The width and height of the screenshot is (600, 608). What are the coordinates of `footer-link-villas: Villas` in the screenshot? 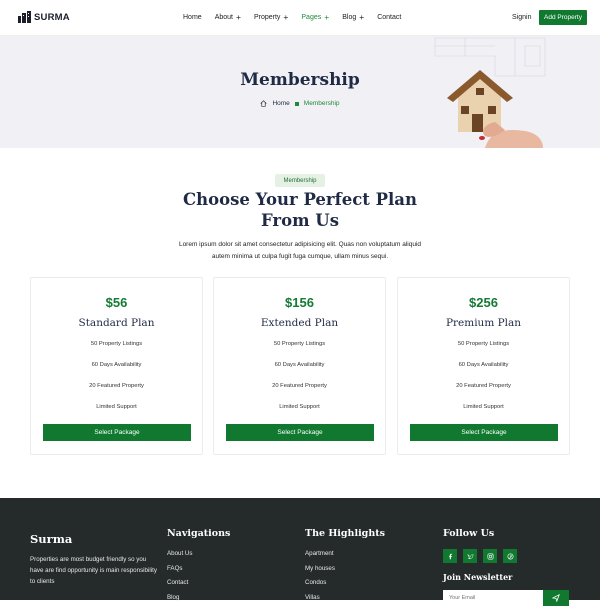 It's located at (320, 601).